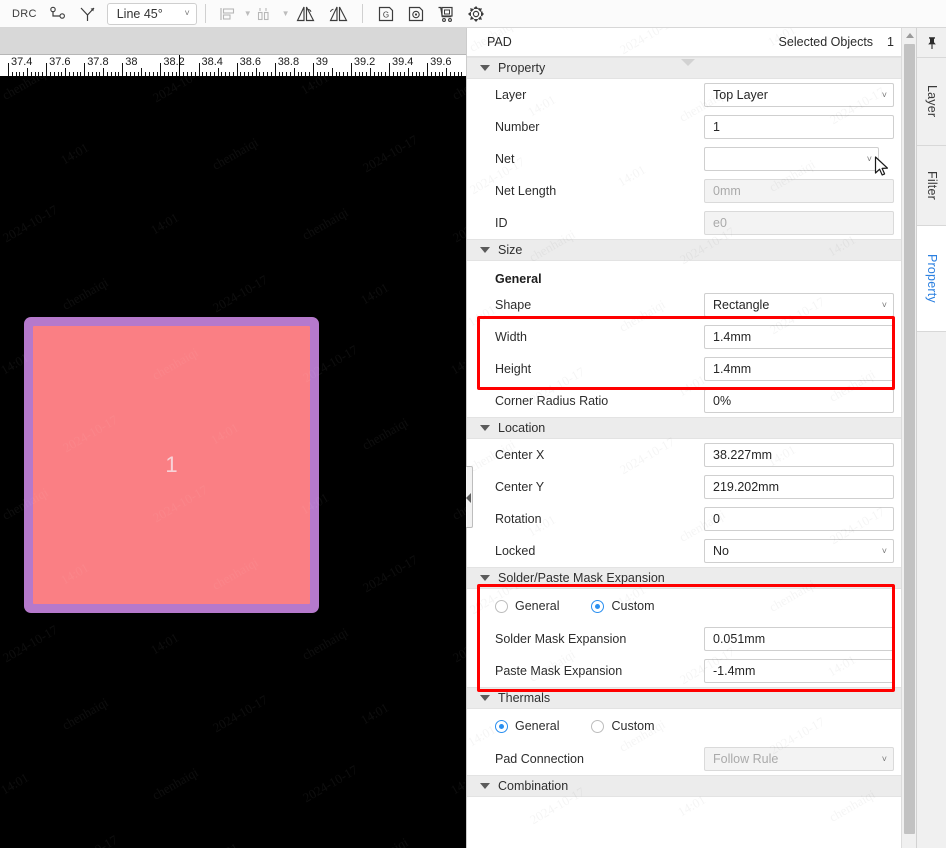 This screenshot has height=848, width=946. I want to click on mask-mode-custom-radio: Custom, so click(623, 606).